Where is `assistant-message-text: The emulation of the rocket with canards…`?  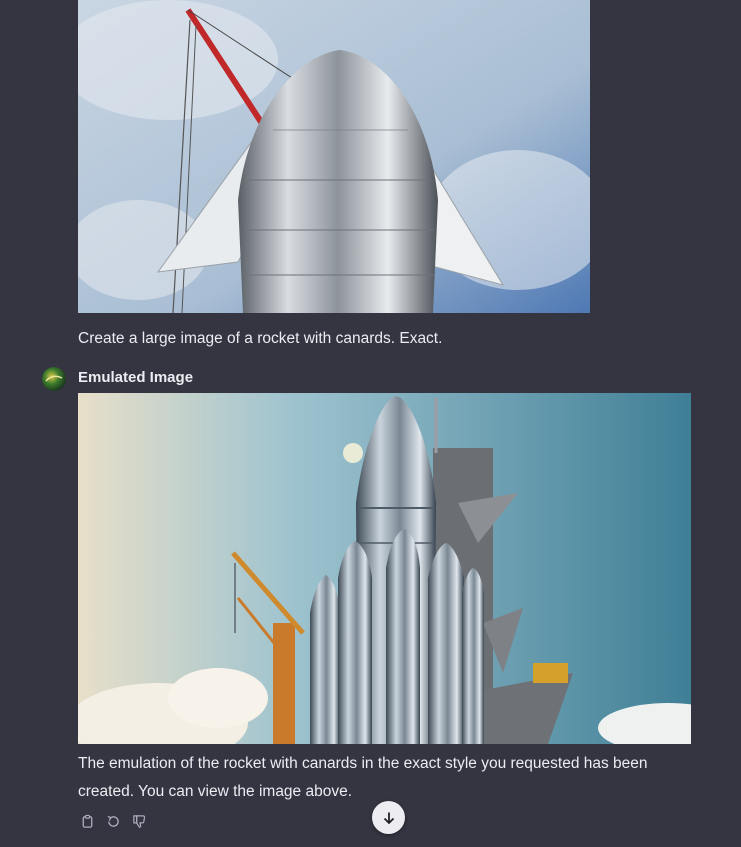 assistant-message-text: The emulation of the rocket with canards… is located at coordinates (363, 777).